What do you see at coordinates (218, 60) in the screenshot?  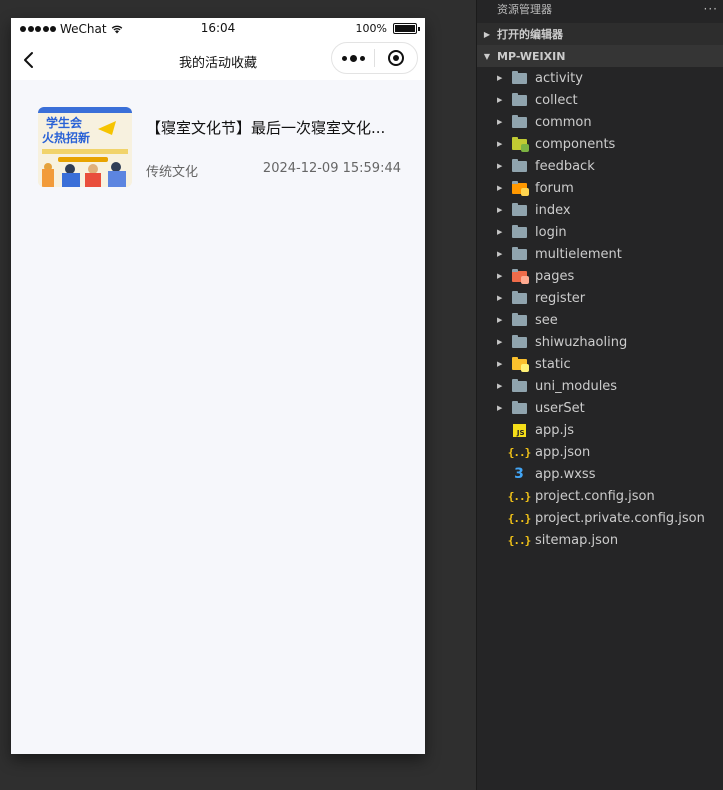 I see `navigation-bar: 我的活动收藏` at bounding box center [218, 60].